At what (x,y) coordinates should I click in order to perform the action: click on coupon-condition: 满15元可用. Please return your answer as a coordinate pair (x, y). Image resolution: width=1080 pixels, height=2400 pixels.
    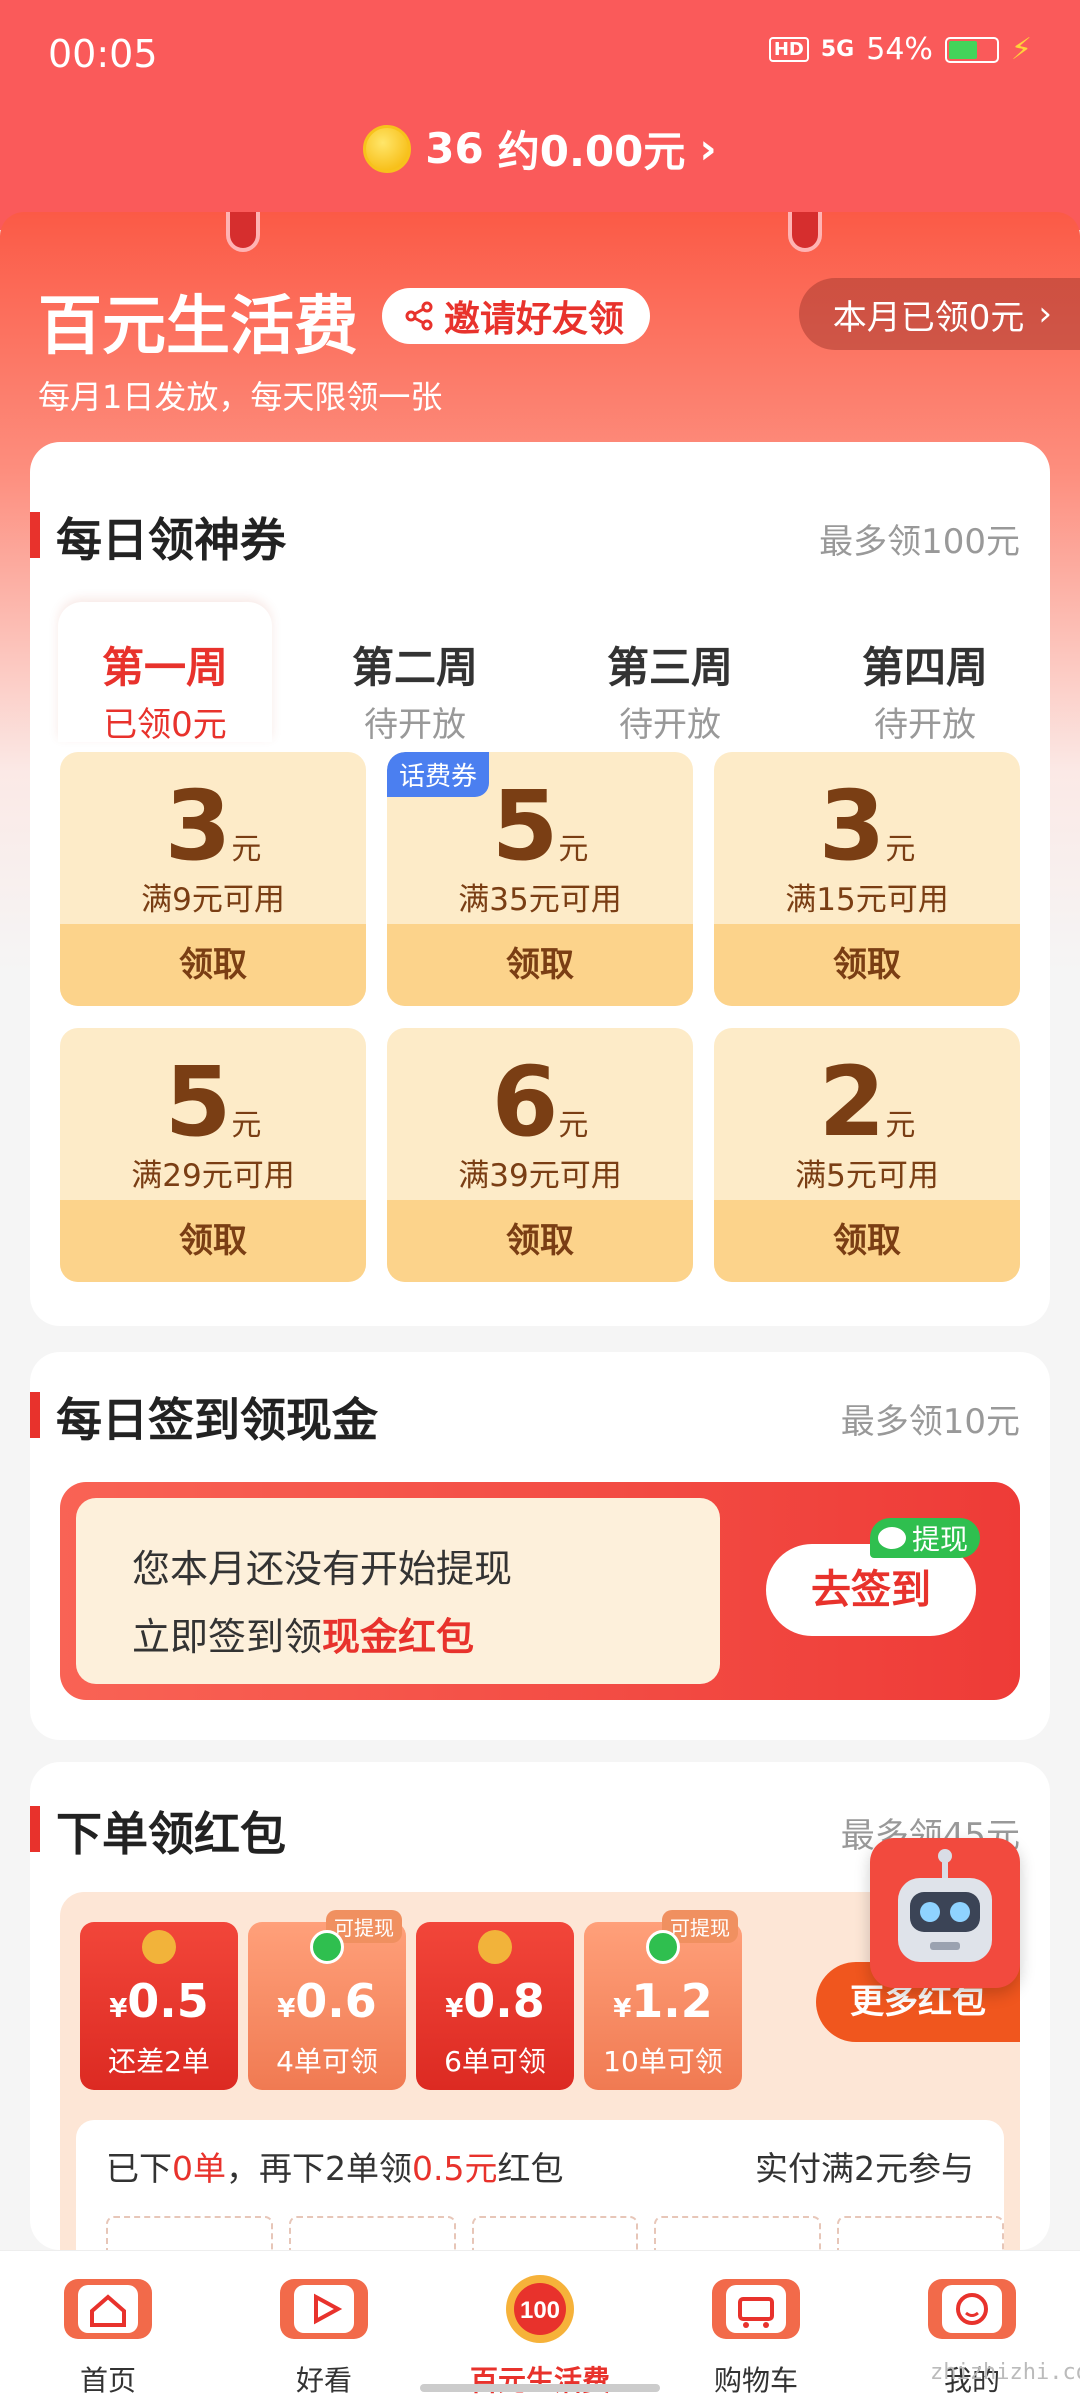
    Looking at the image, I should click on (867, 900).